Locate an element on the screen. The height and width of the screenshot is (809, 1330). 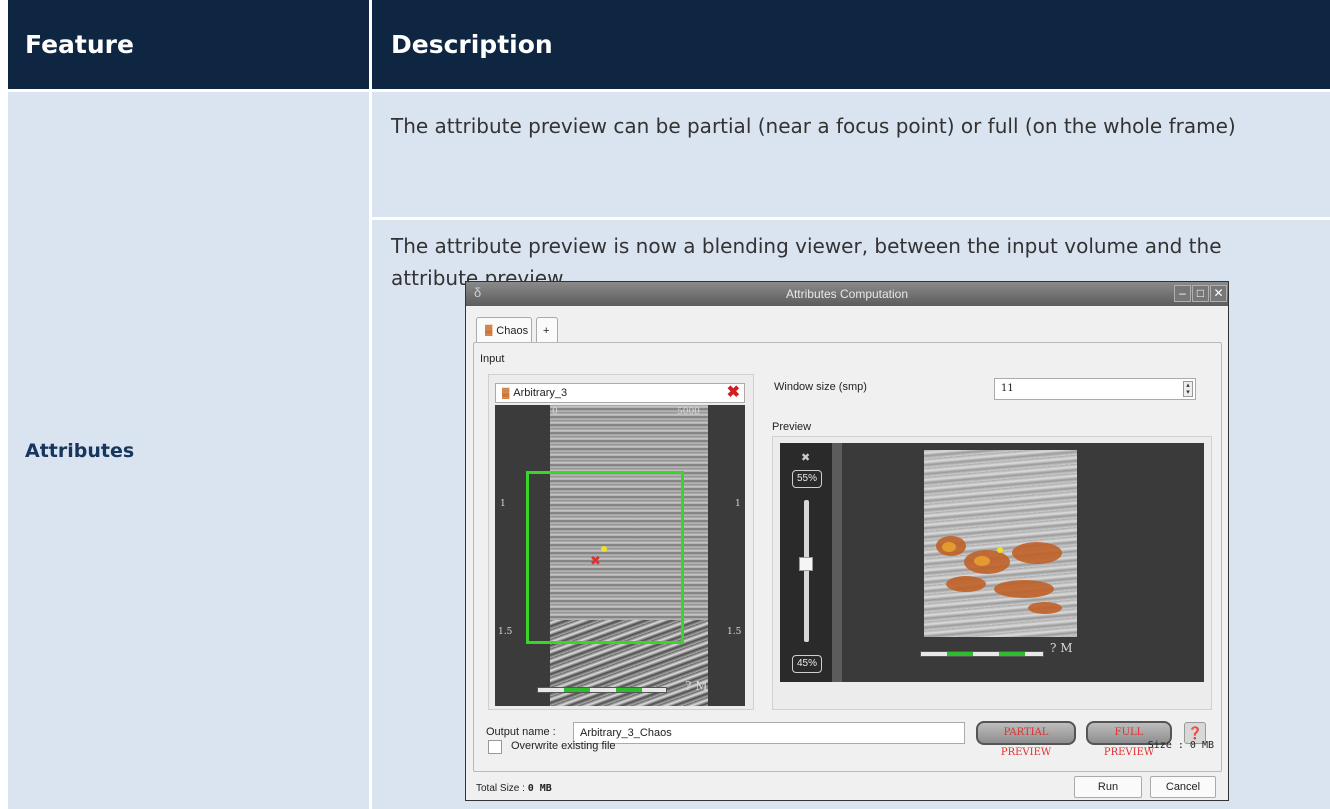
blend-slider-panel: ✖ 55% 45% is located at coordinates (806, 562).